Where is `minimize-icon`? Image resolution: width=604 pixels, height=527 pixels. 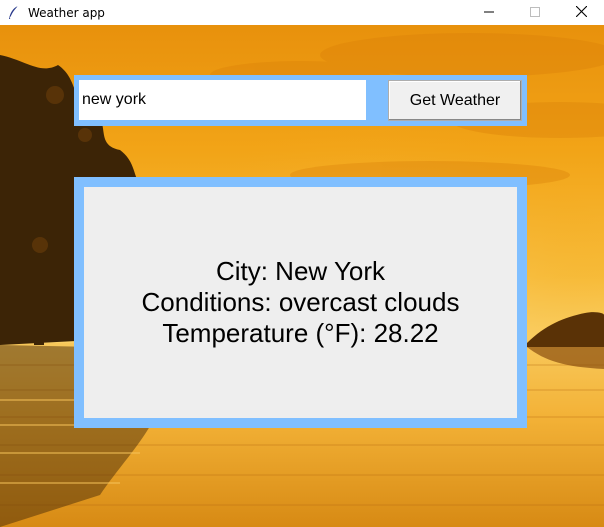 minimize-icon is located at coordinates (489, 13).